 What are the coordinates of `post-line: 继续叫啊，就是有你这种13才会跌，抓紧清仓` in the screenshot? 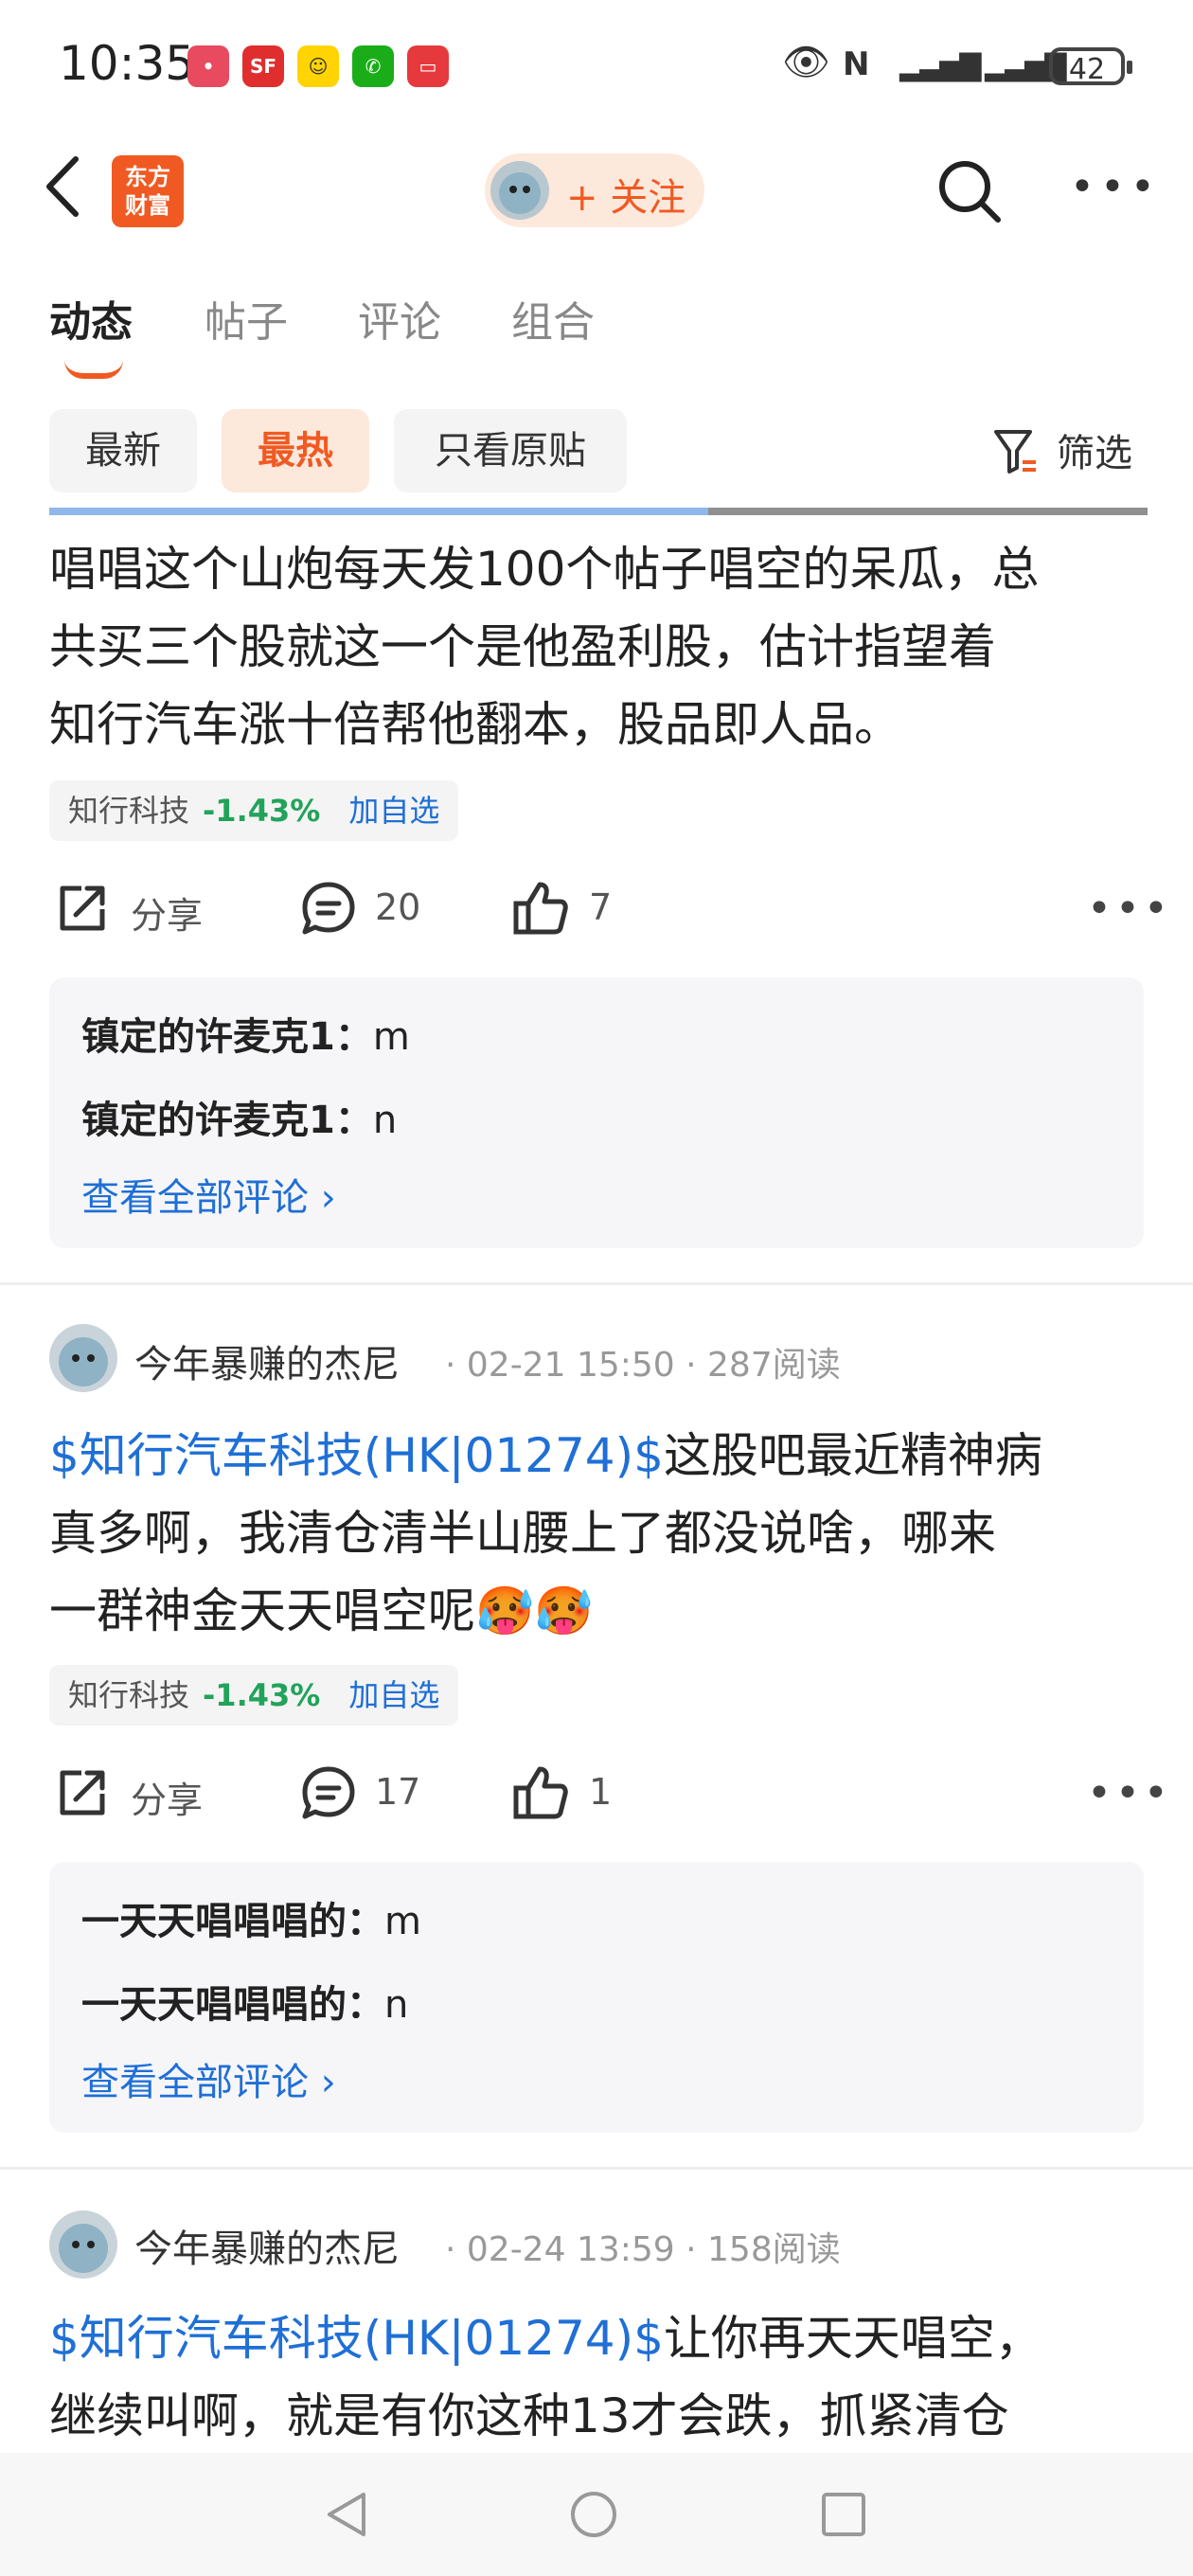 It's located at (529, 2415).